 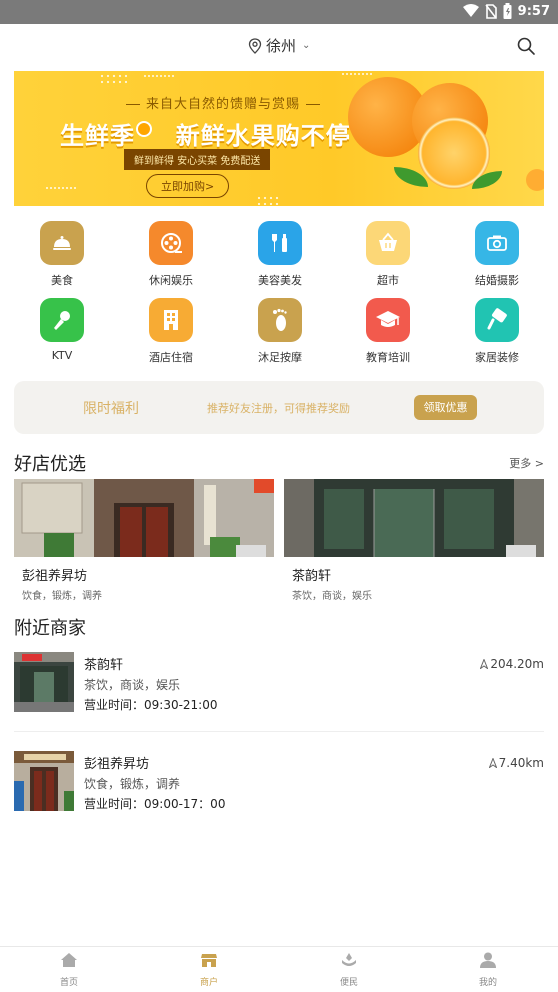 I want to click on nearby-shop-item: 彭祖养昇坊 饮食，锻炼，调养 营业时间：09:00-17：00 7.40km, so click(x=279, y=782).